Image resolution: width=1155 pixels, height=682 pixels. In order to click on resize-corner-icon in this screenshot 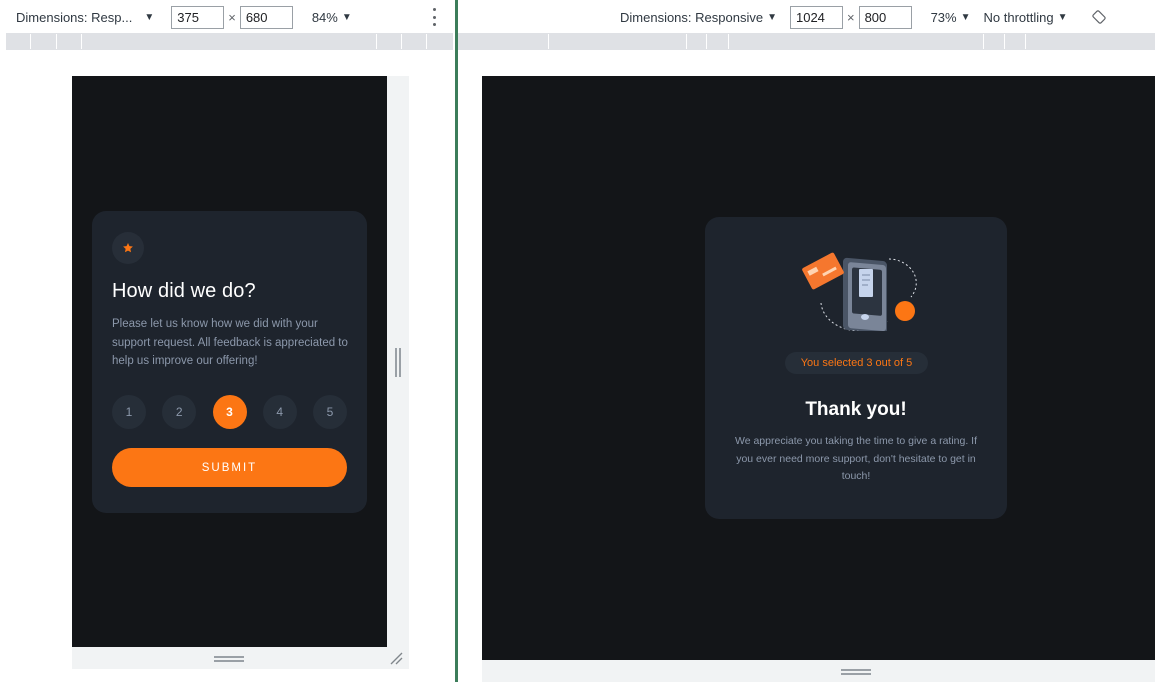, I will do `click(397, 658)`.